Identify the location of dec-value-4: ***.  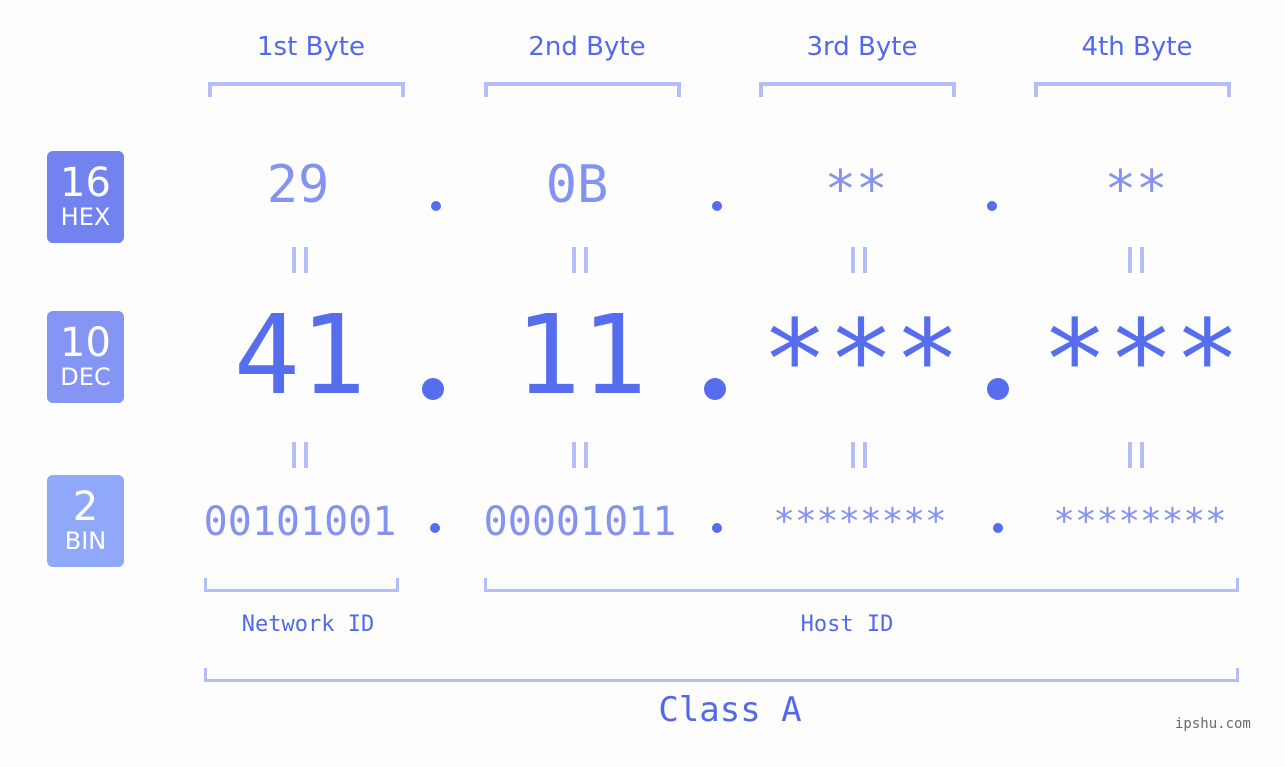
(1141, 360).